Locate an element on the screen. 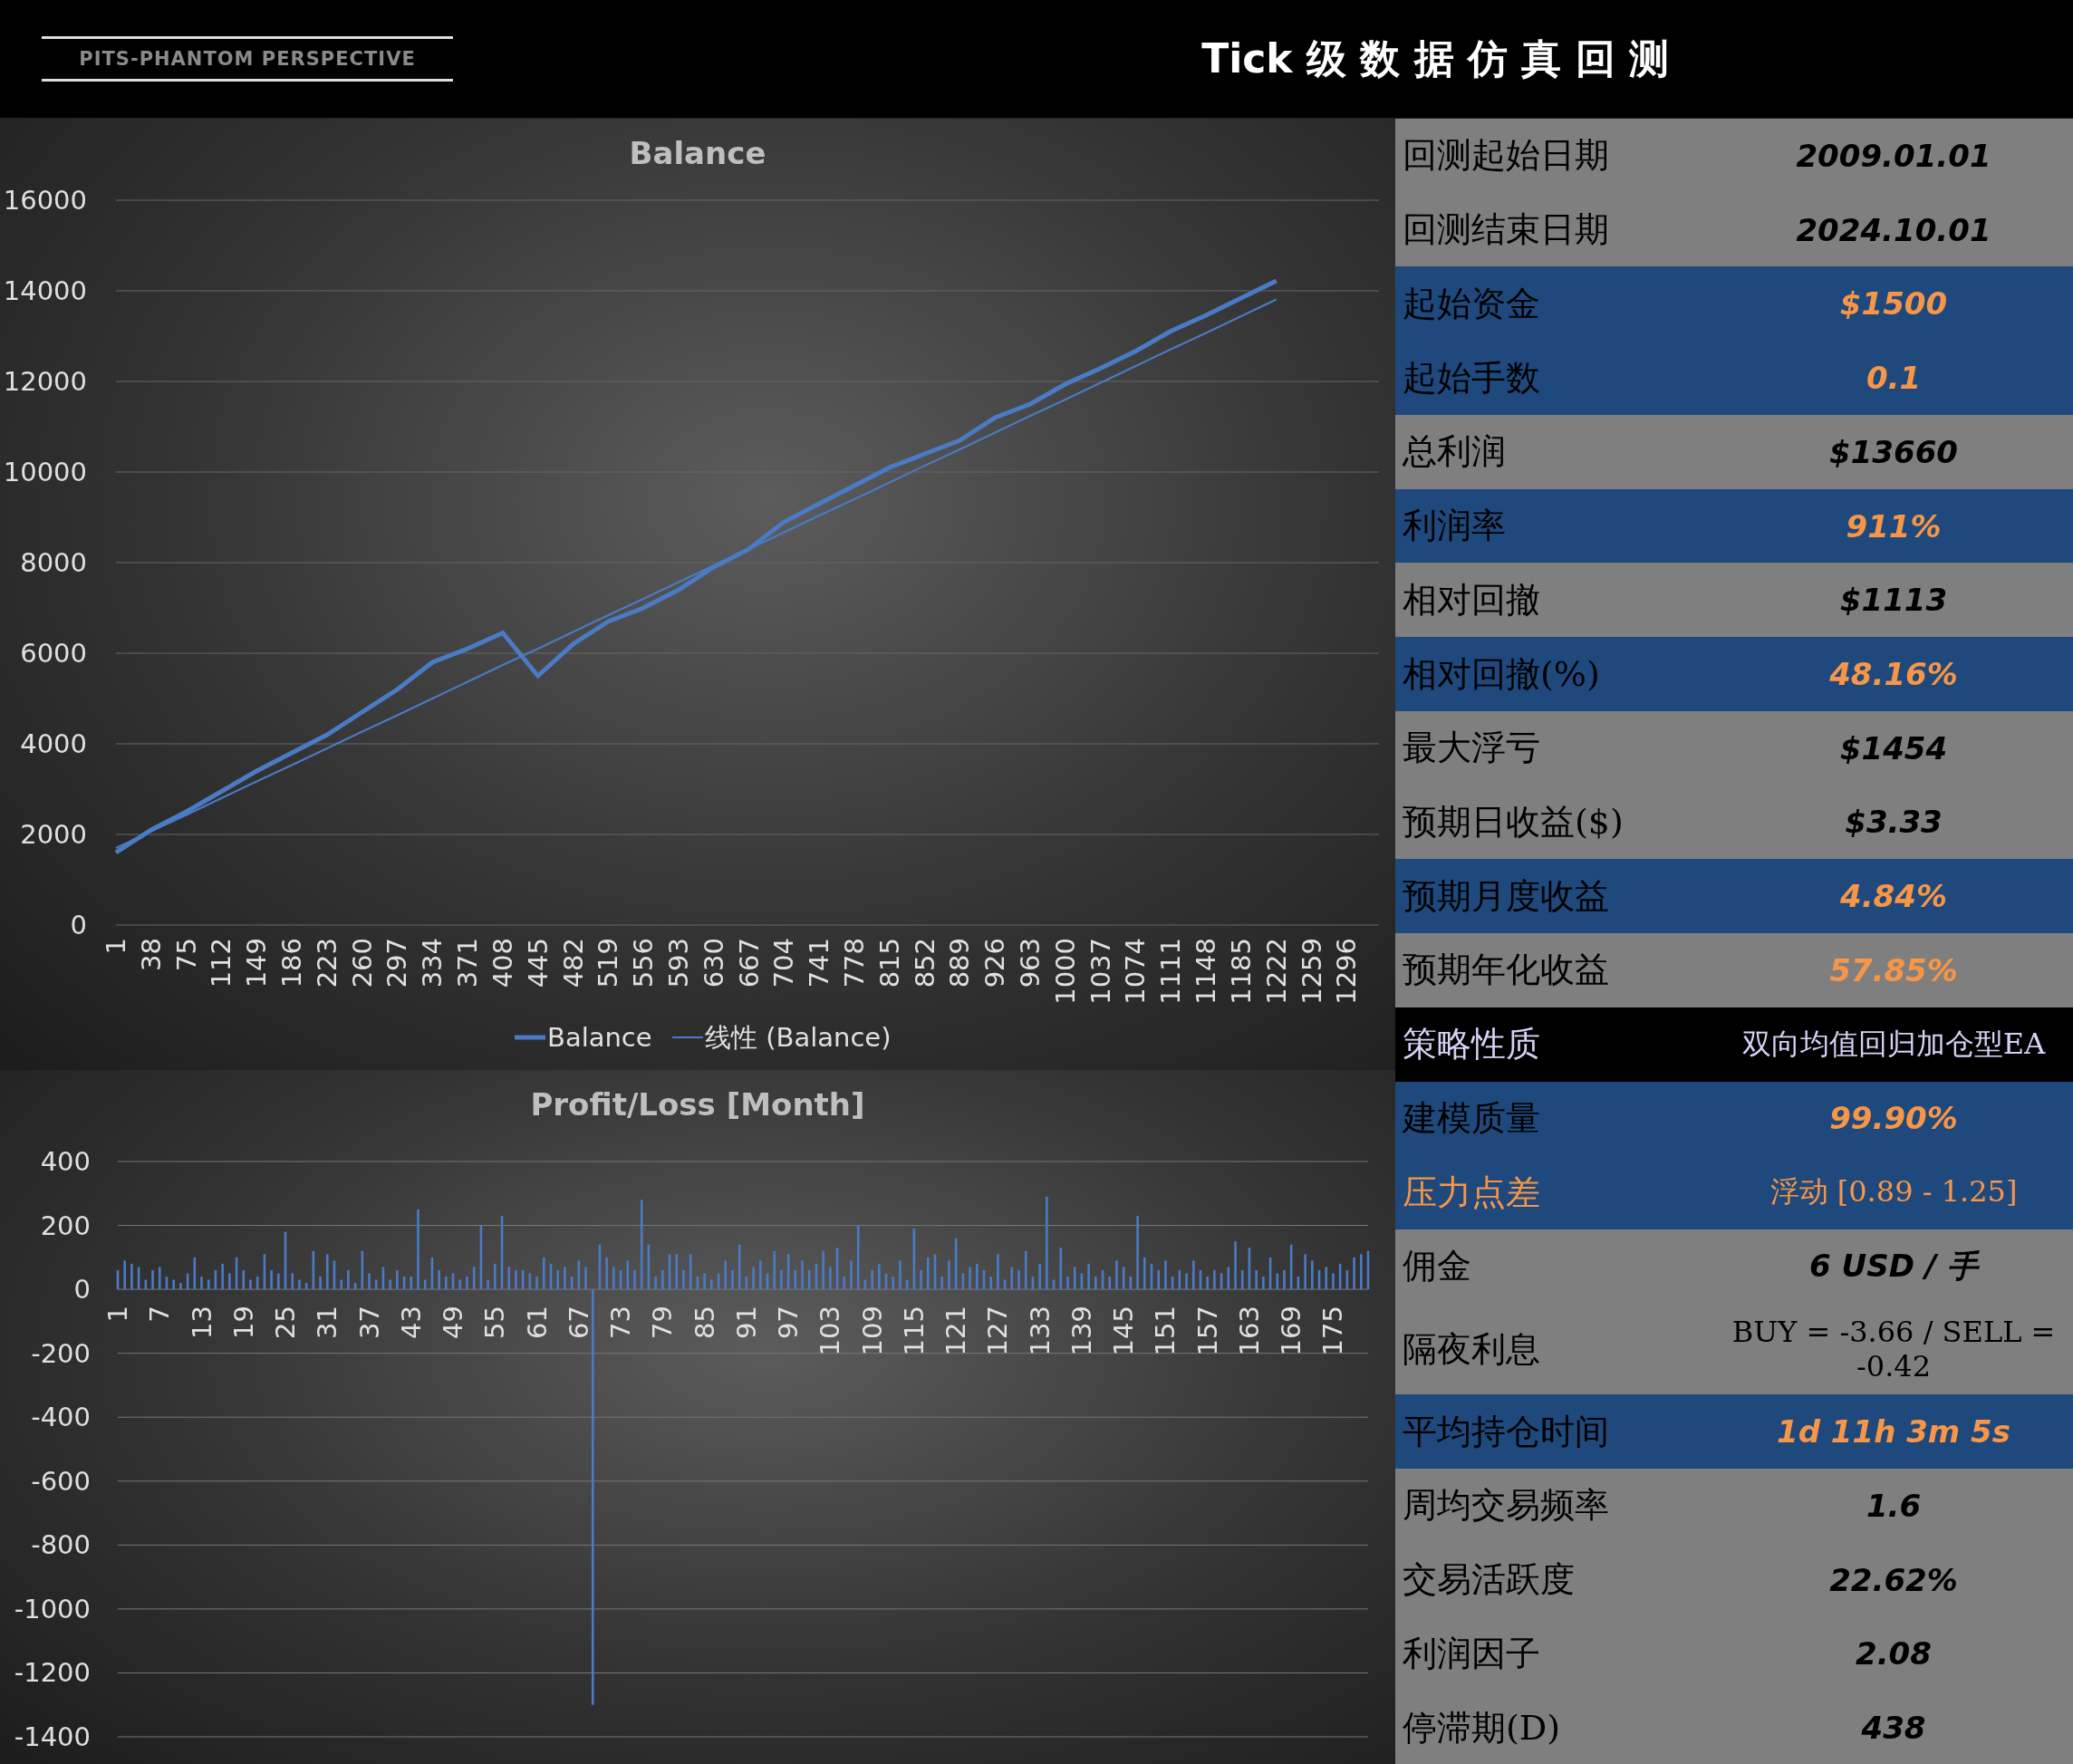 This screenshot has width=2073, height=1764. axis-label: 371 is located at coordinates (468, 963).